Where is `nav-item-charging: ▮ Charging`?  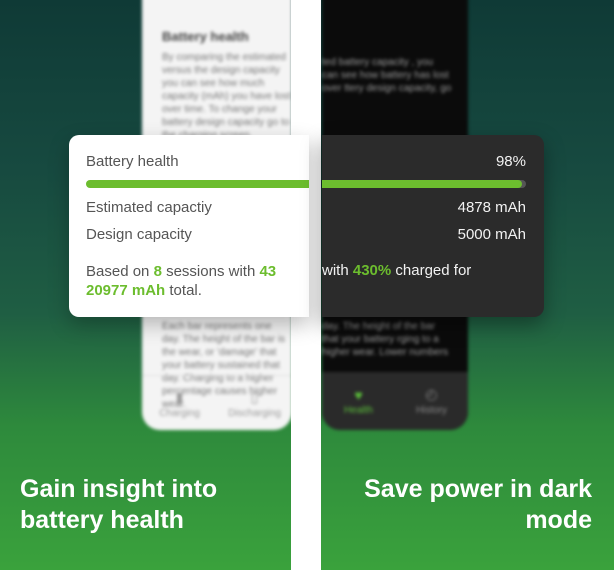
nav-item-charging: ▮ Charging is located at coordinates (179, 403).